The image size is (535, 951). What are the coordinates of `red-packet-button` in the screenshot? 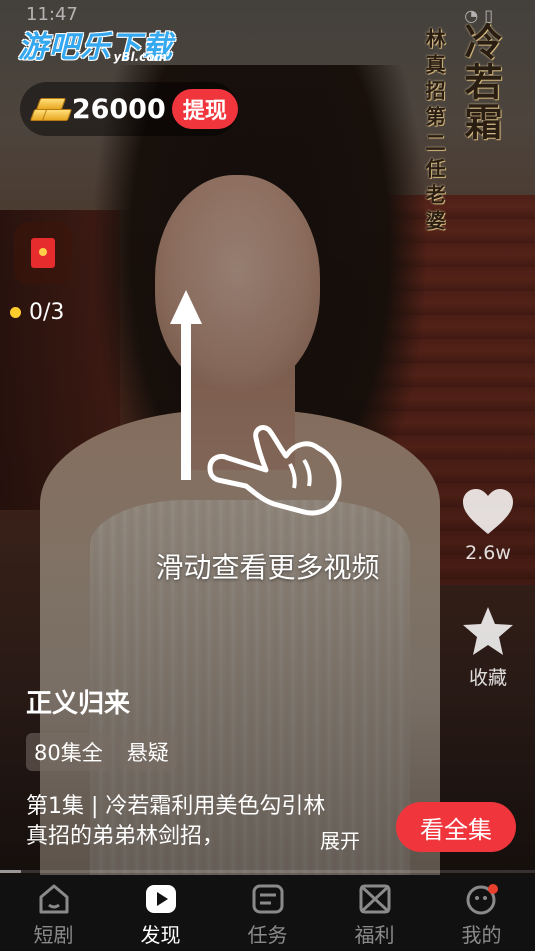 It's located at (43, 253).